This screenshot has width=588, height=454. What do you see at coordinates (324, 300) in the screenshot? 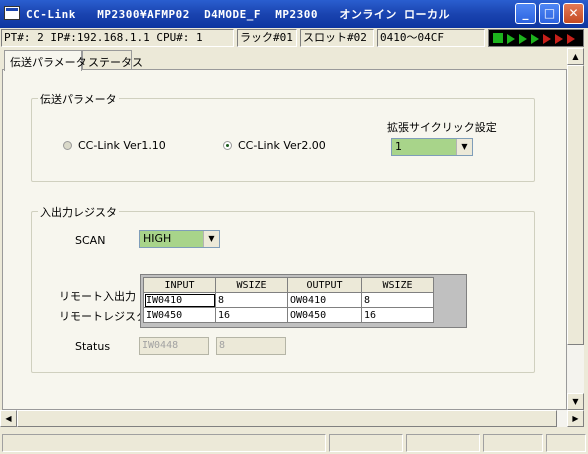
I see `output-register-cell: OW0410` at bounding box center [324, 300].